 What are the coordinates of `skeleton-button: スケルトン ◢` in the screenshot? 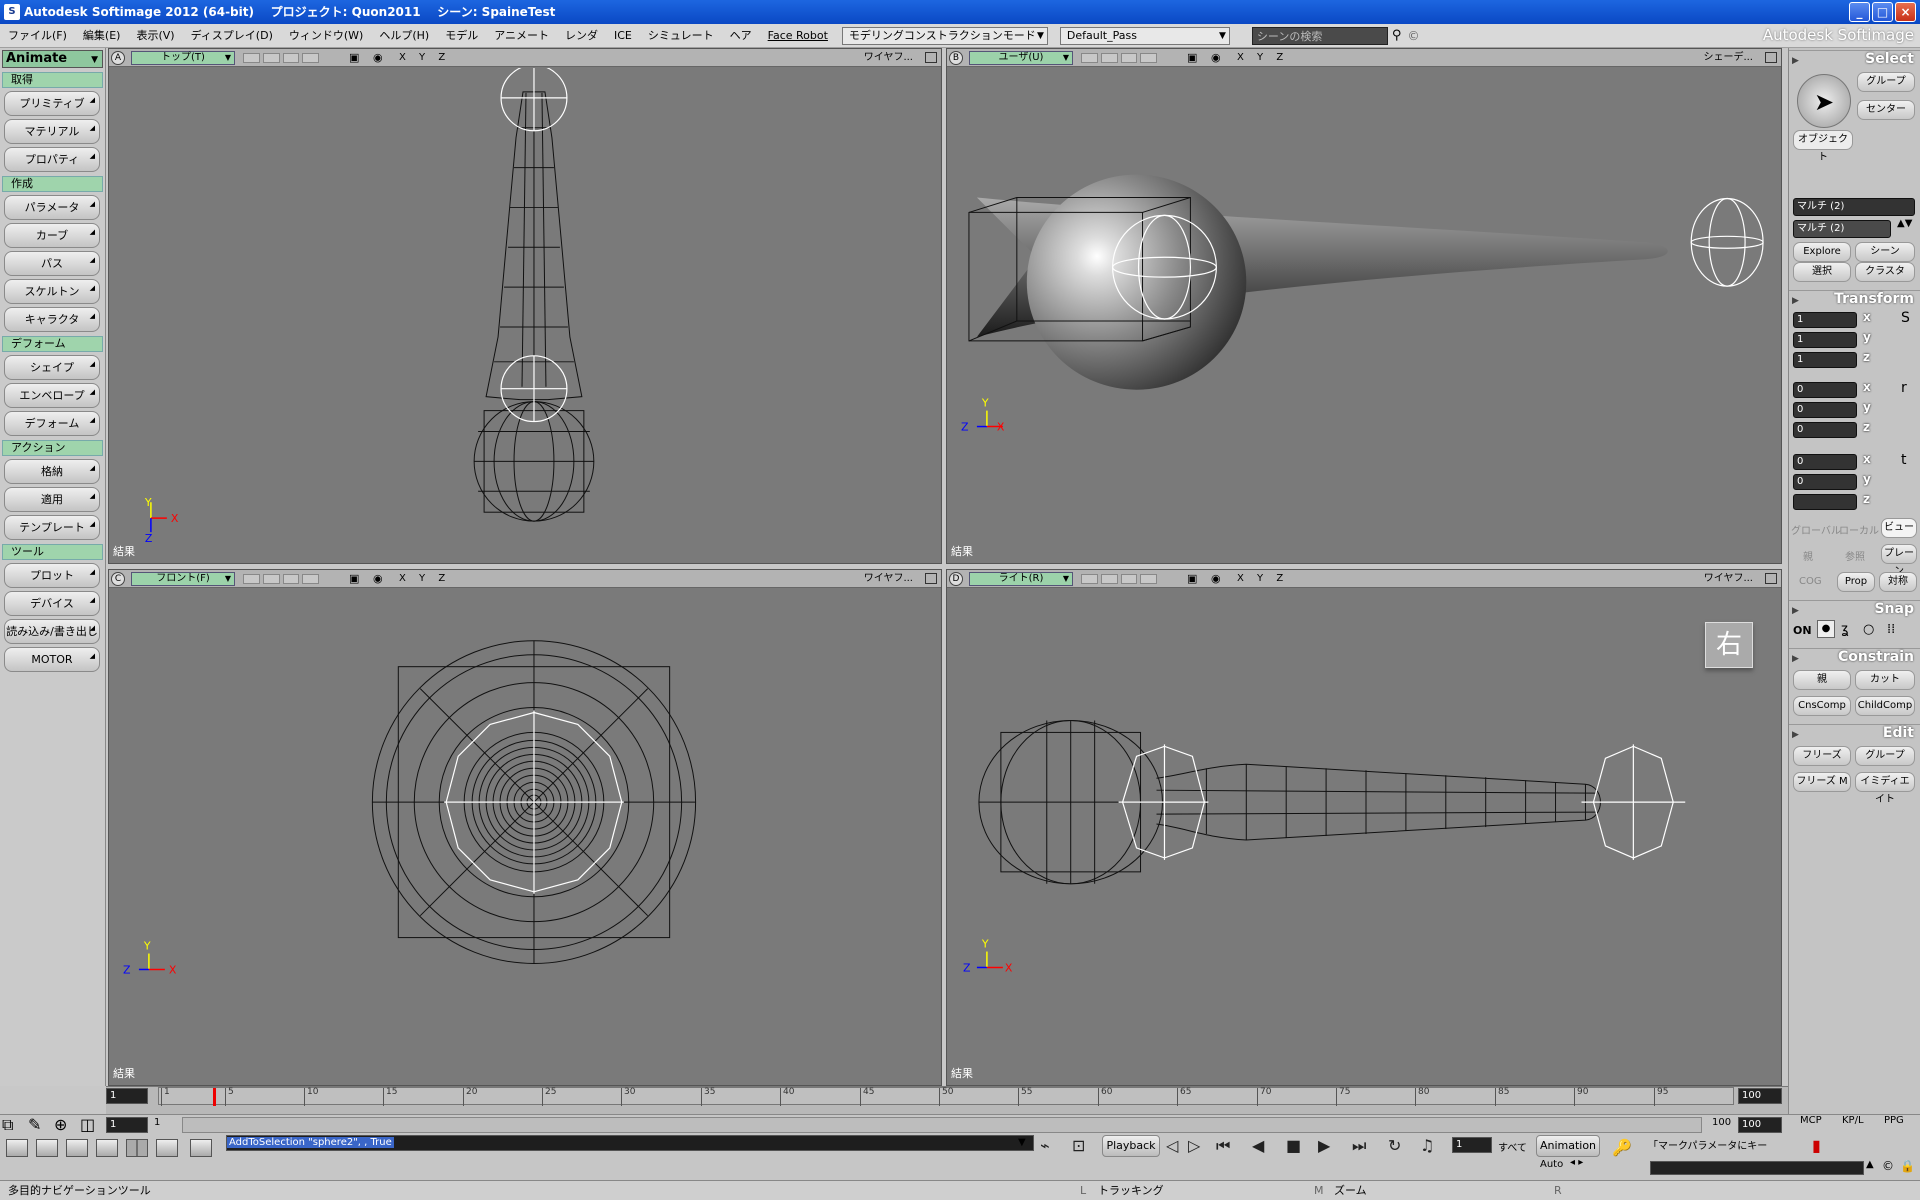 It's located at (52, 291).